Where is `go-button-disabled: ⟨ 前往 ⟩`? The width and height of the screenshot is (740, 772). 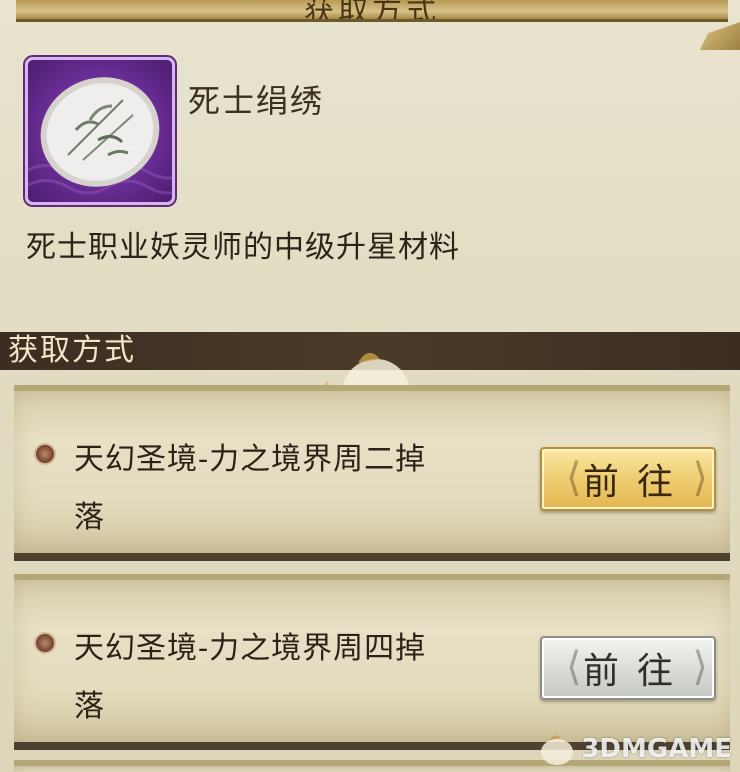
go-button-disabled: ⟨ 前往 ⟩ is located at coordinates (628, 668).